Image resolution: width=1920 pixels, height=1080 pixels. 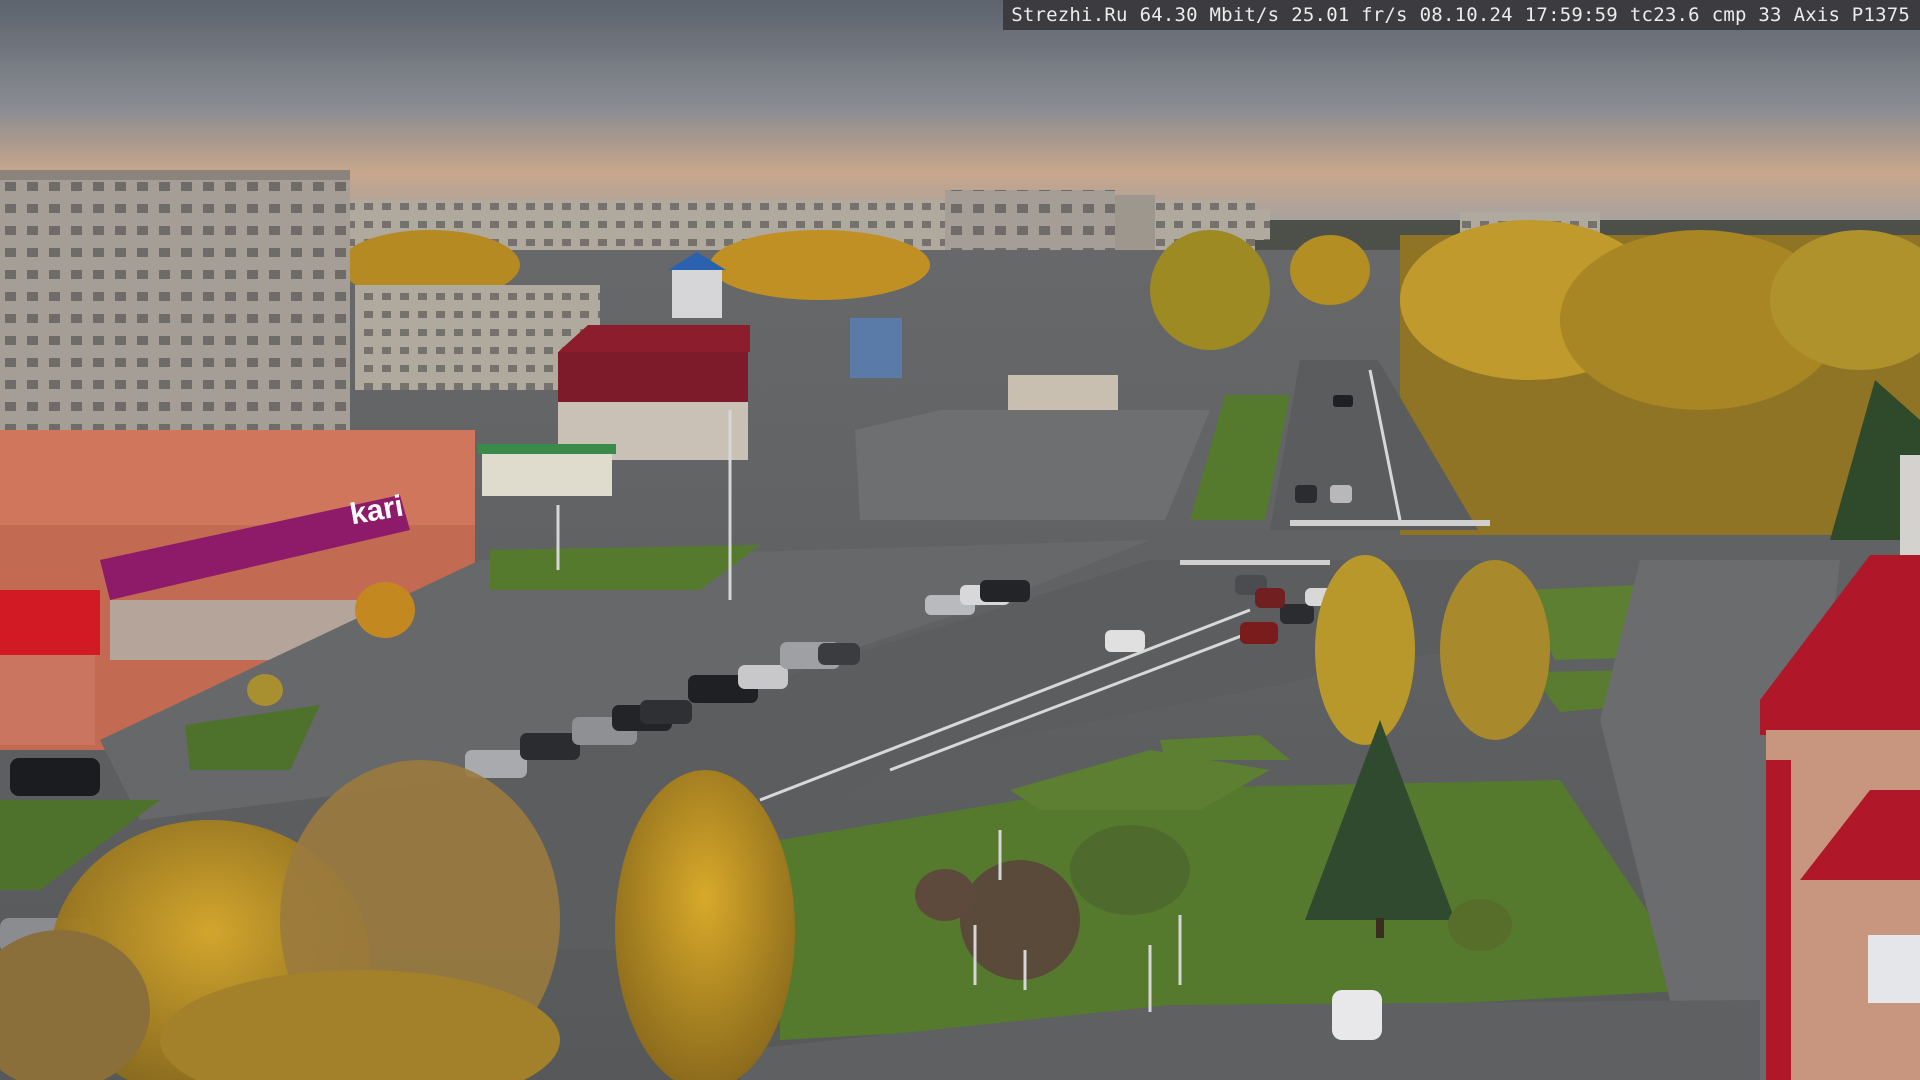 I want to click on osd-time: 17:59:59, so click(x=1571, y=15).